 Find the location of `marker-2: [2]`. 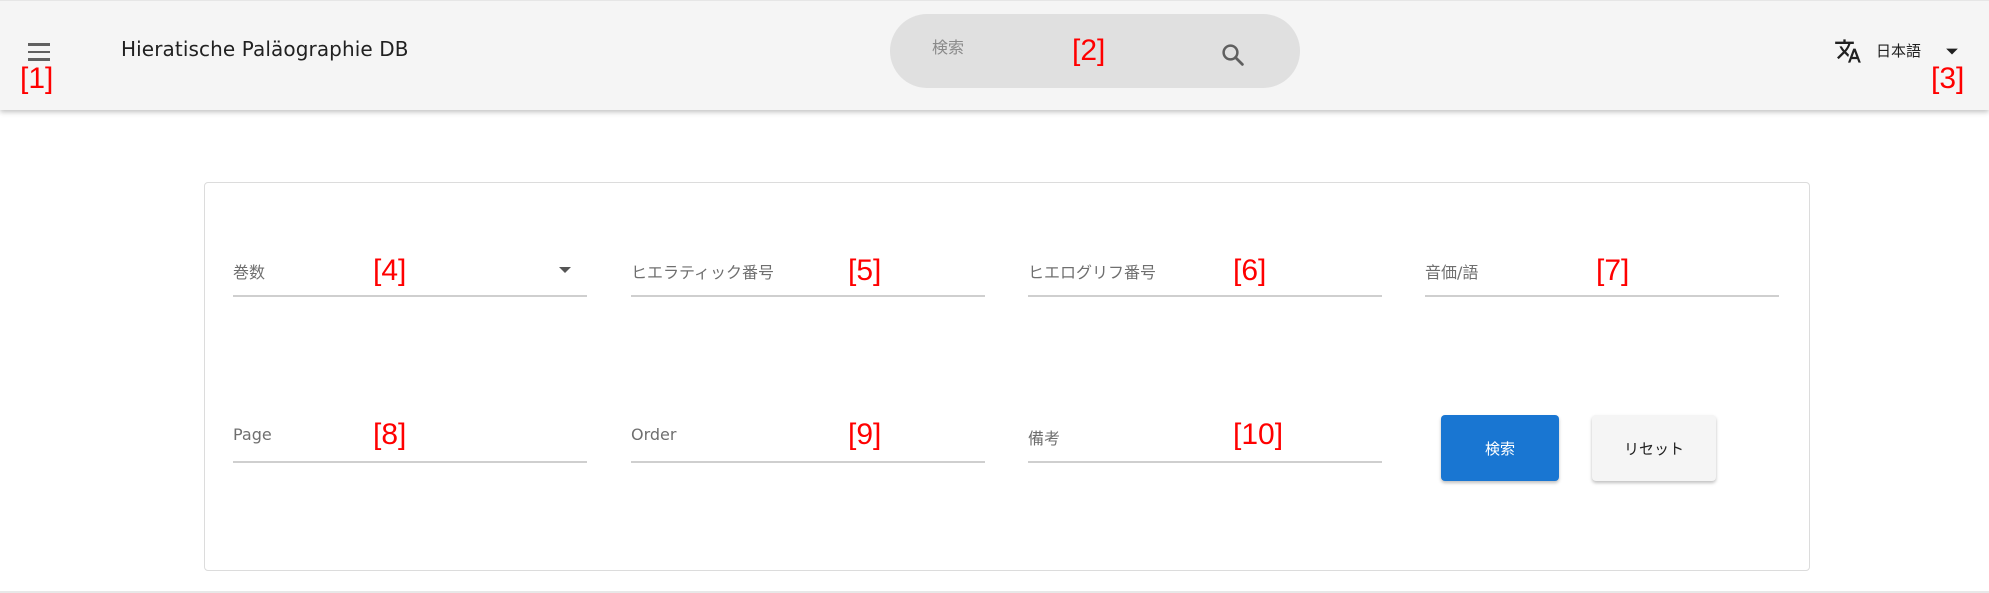

marker-2: [2] is located at coordinates (1089, 50).